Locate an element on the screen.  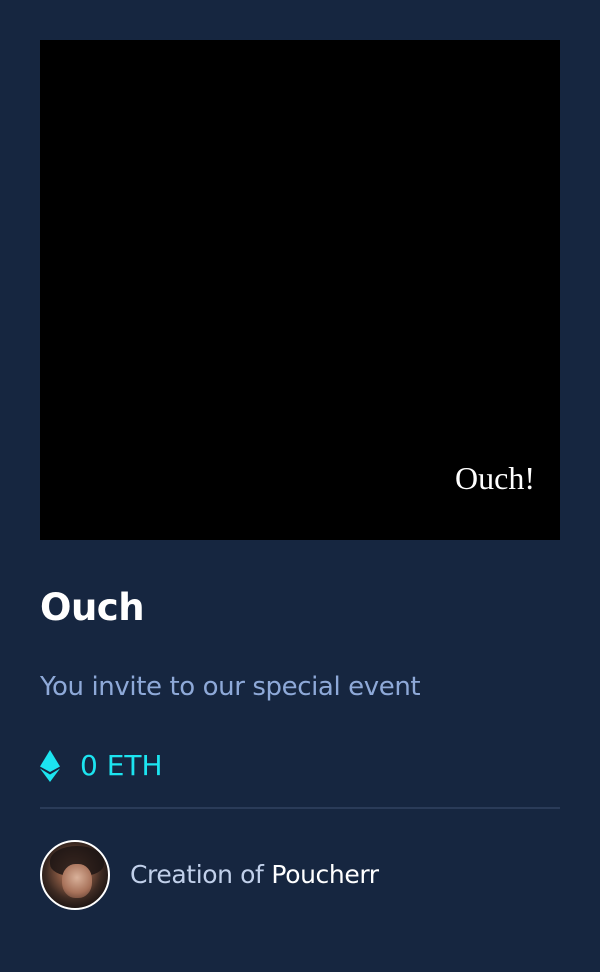
creator-prefix: Creation of is located at coordinates (197, 874).